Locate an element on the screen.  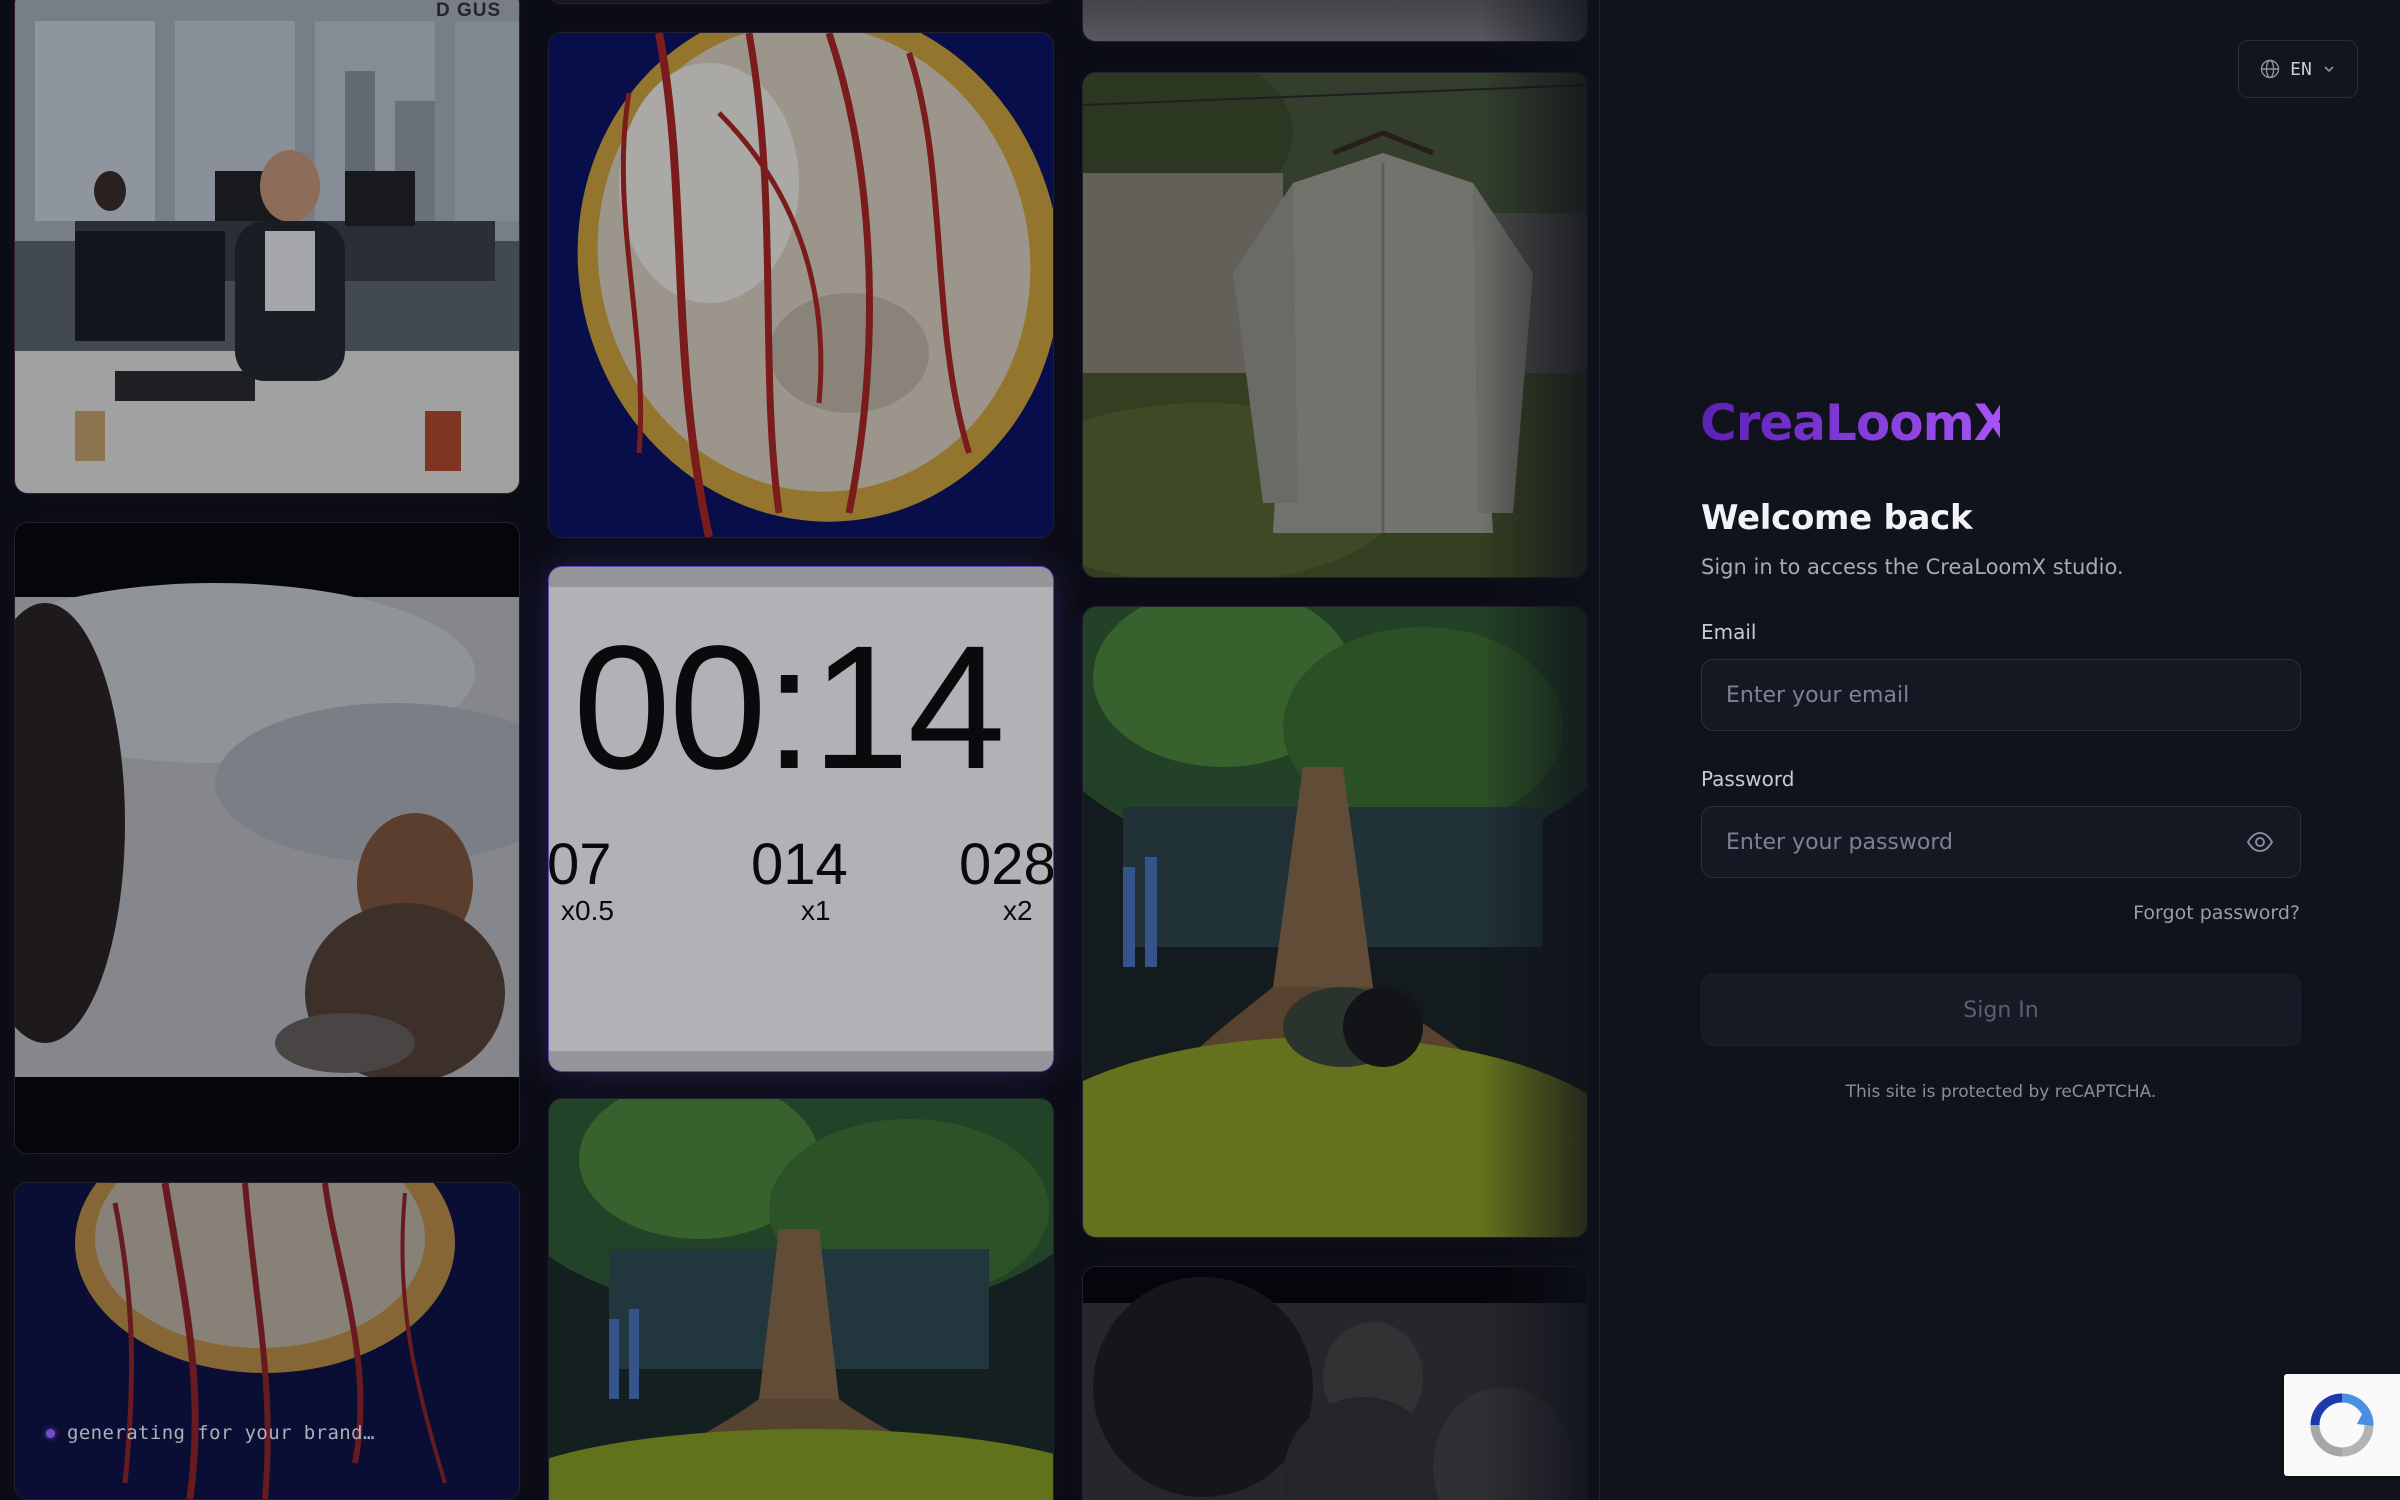
tree-right-image is located at coordinates (1335, 922).